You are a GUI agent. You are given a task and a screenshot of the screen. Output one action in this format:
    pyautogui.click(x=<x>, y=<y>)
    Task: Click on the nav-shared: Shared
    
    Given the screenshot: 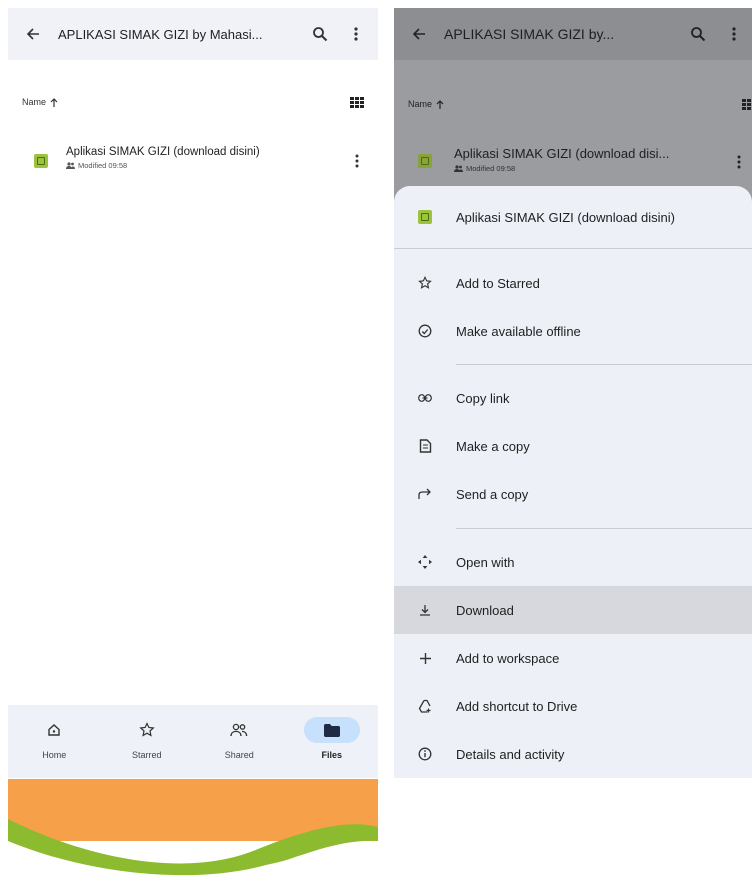 What is the action you would take?
    pyautogui.click(x=239, y=741)
    